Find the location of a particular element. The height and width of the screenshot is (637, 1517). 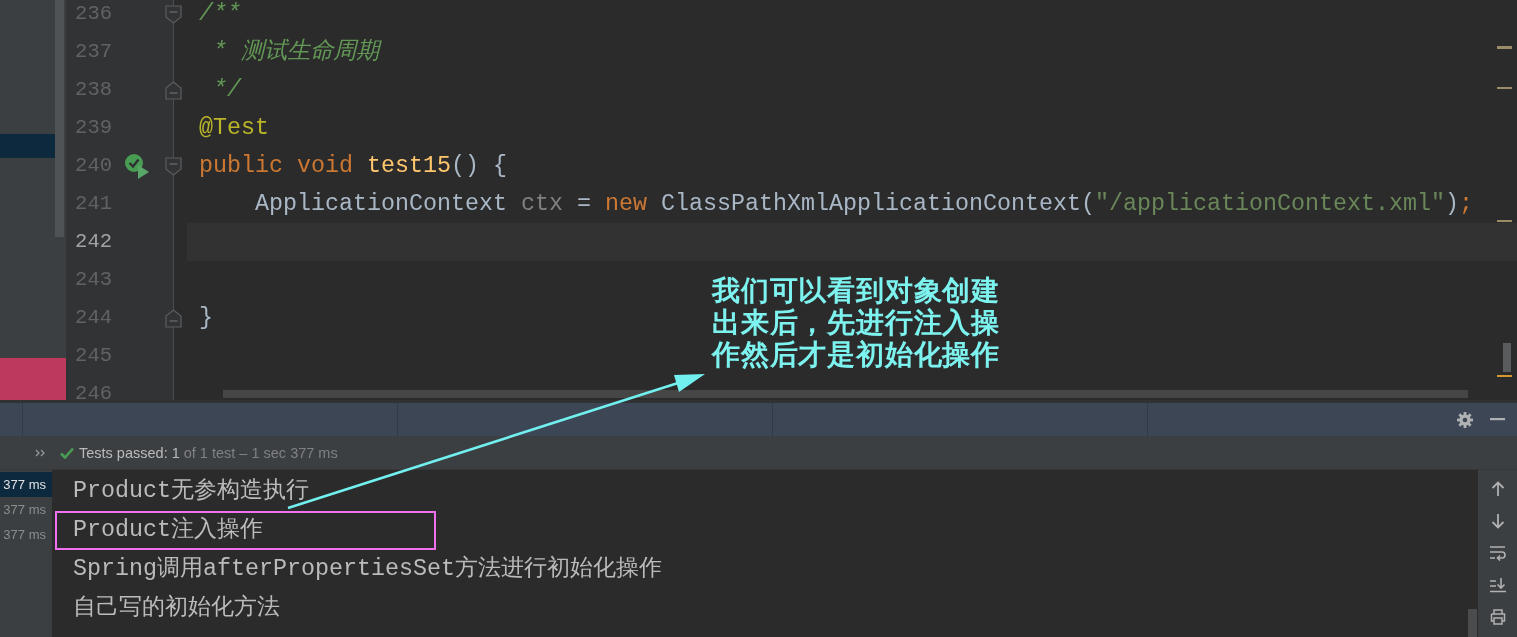

console-line: 自己写的初始化方法 is located at coordinates (176, 608).